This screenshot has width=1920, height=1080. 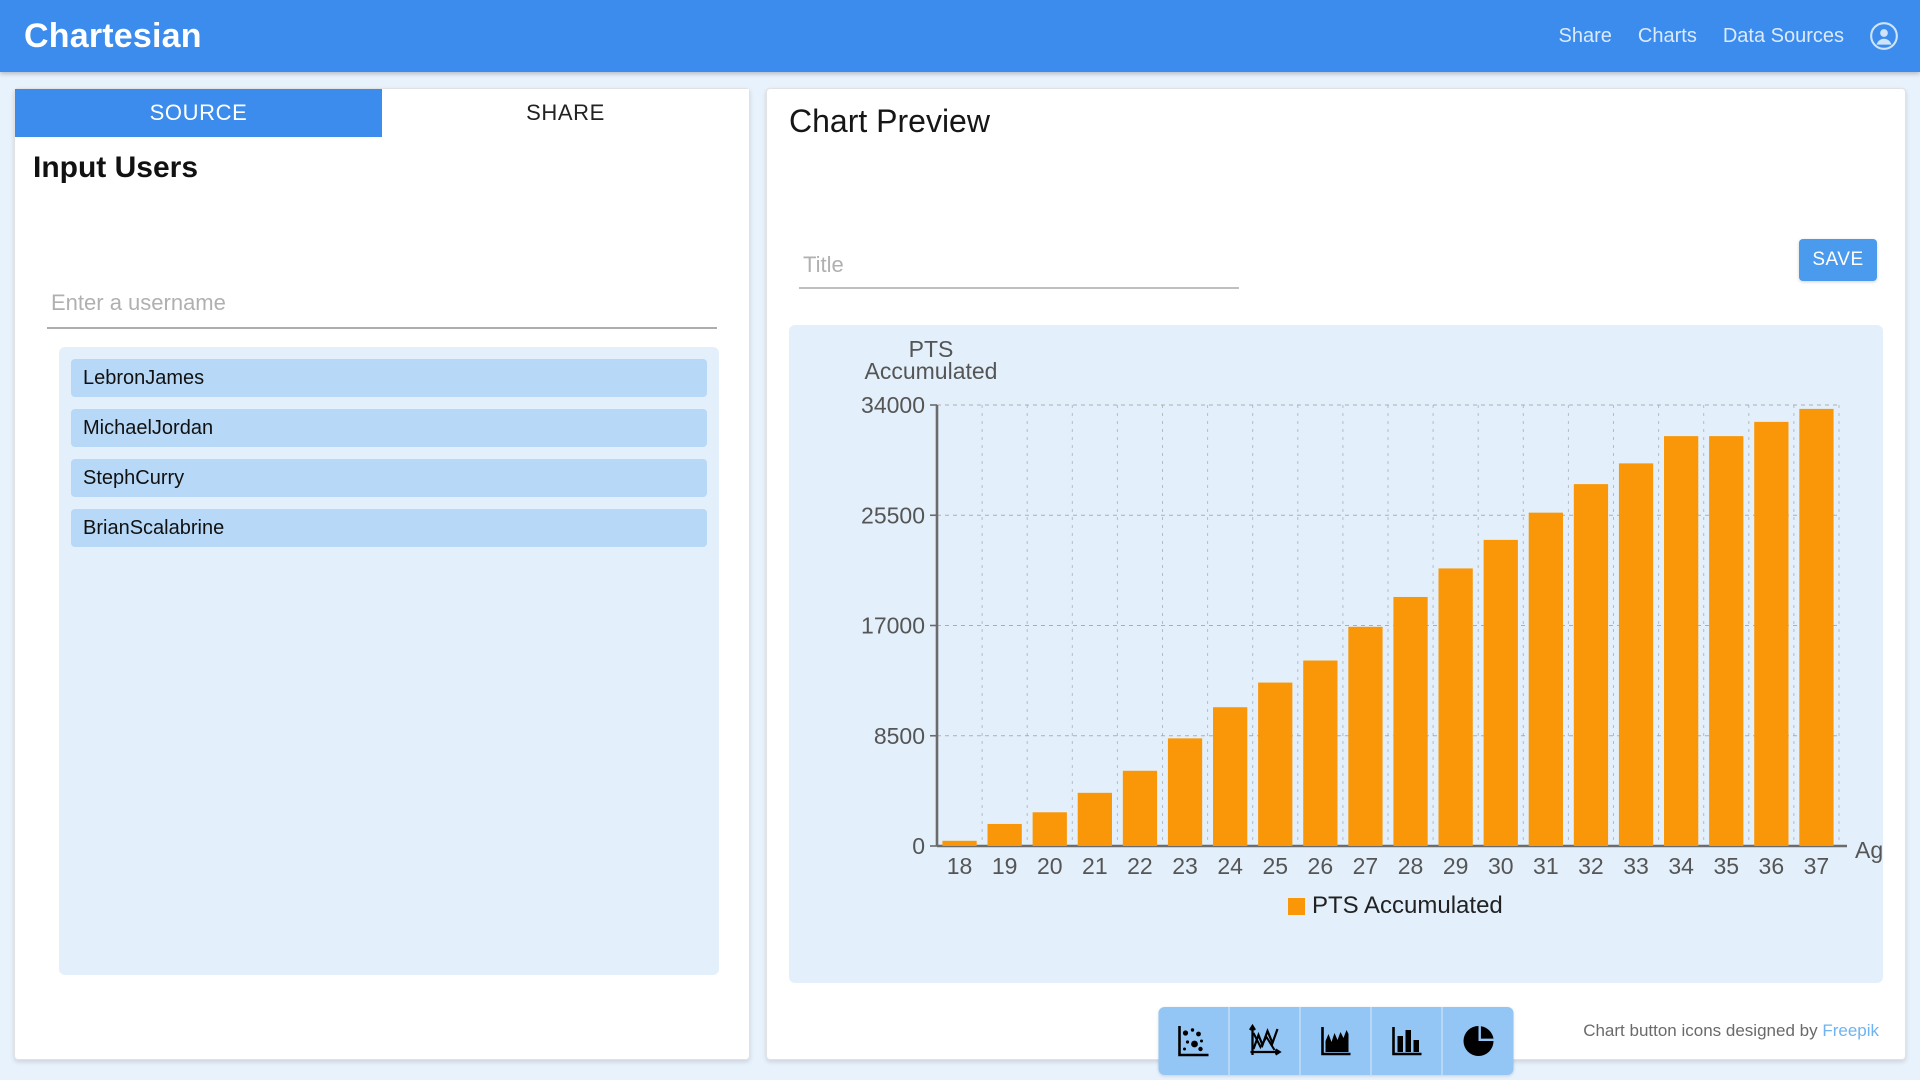 I want to click on svg-text: 17000, so click(x=893, y=626).